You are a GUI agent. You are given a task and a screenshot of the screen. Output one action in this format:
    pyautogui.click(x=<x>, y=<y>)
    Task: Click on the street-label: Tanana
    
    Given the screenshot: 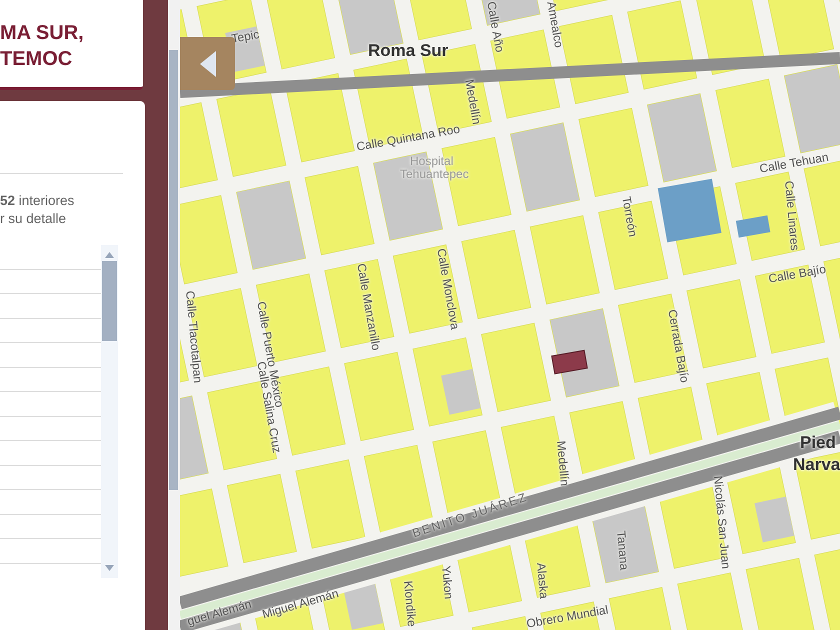 What is the action you would take?
    pyautogui.click(x=622, y=550)
    